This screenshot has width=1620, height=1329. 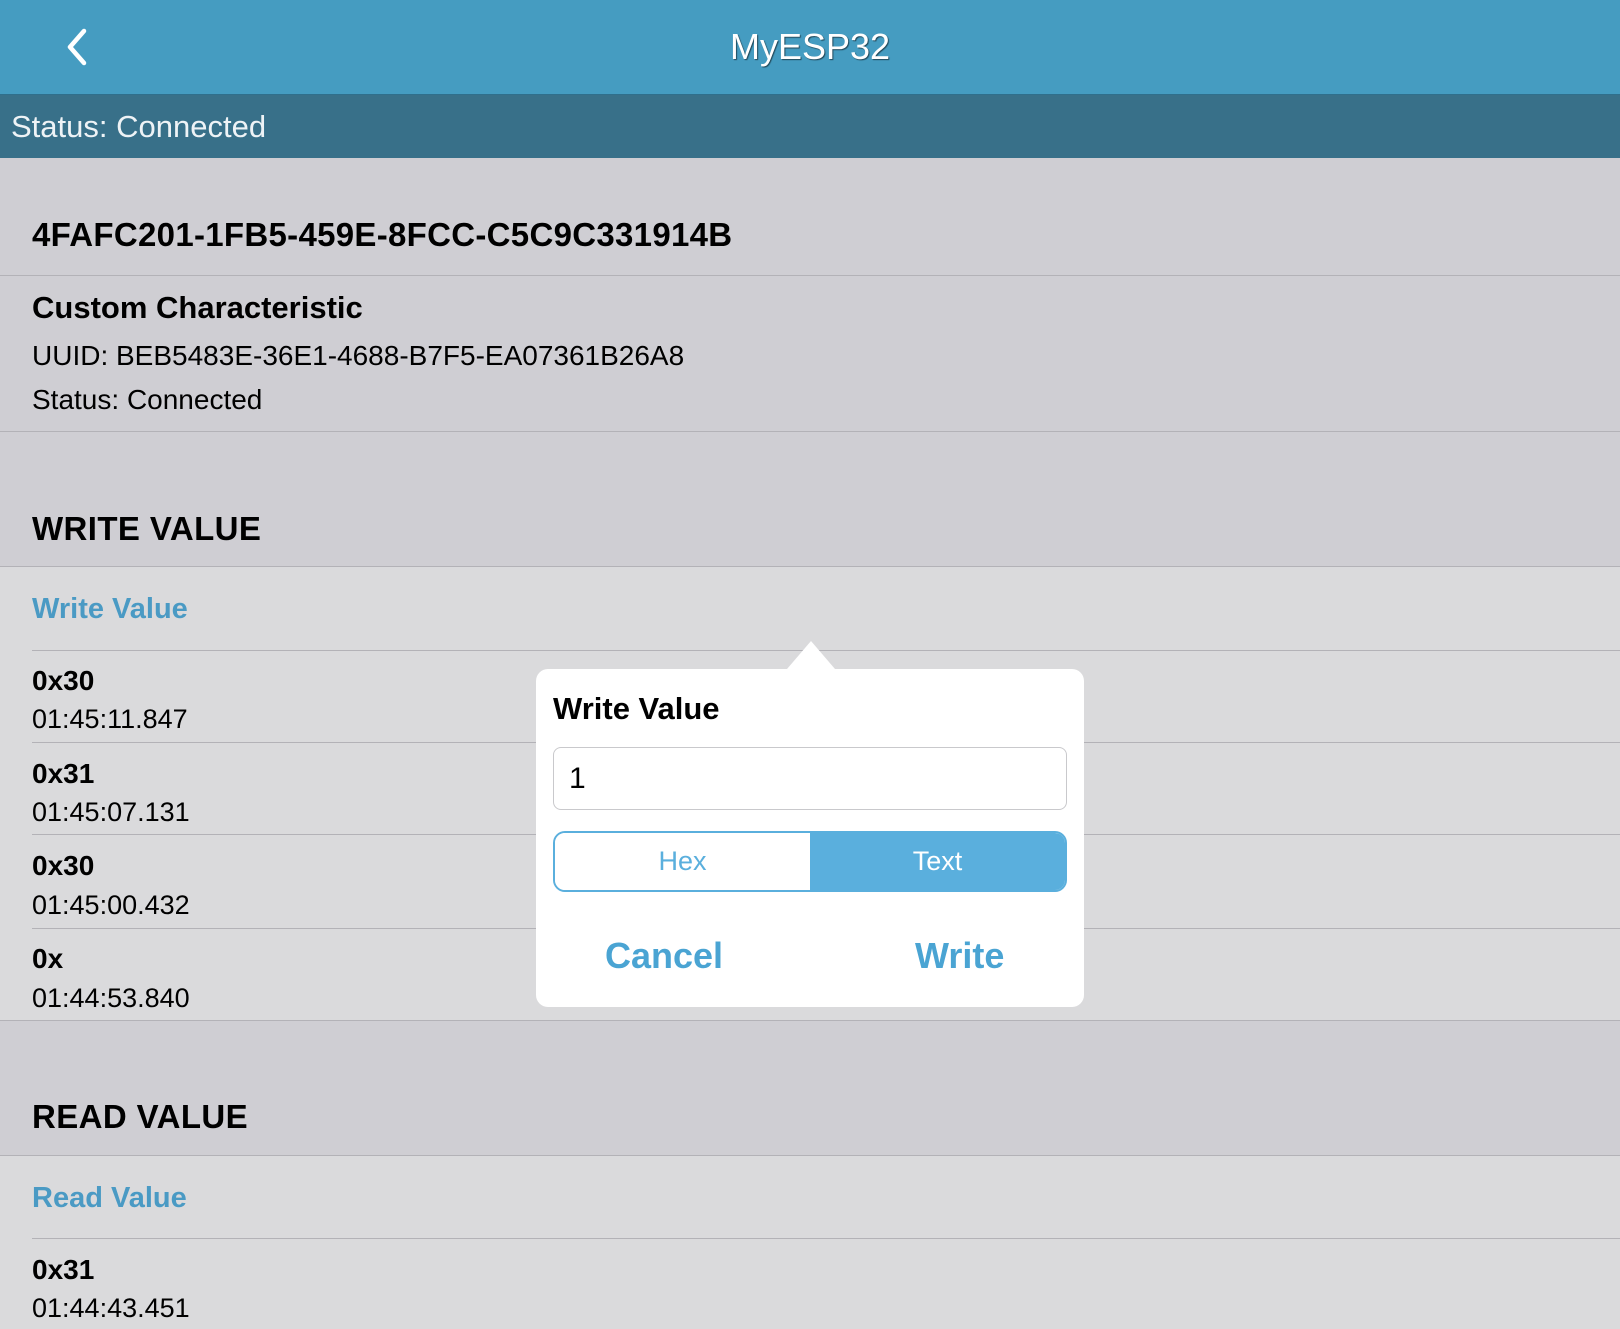 I want to click on popover-arrow, so click(x=811, y=655).